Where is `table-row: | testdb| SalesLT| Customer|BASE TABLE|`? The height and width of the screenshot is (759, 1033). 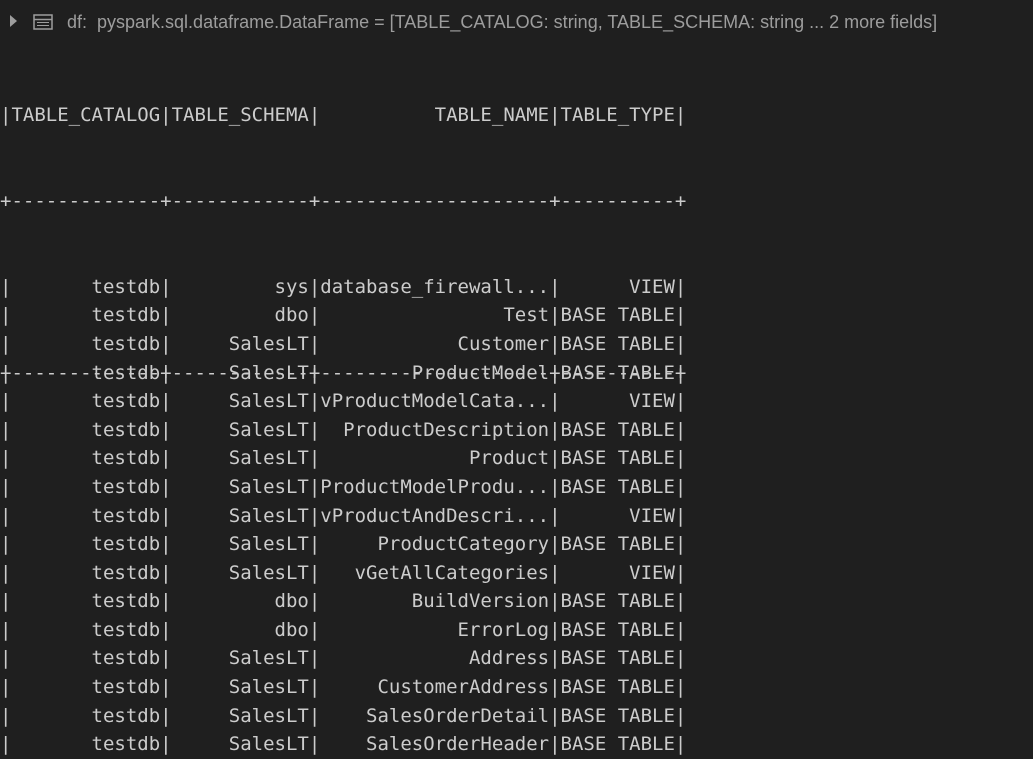 table-row: | testdb| SalesLT| Customer|BASE TABLE| is located at coordinates (343, 343).